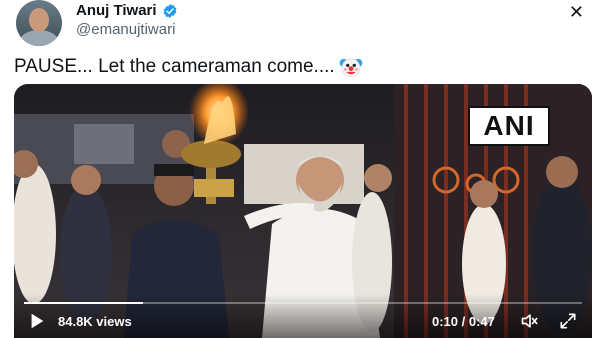 The width and height of the screenshot is (600, 338). What do you see at coordinates (576, 12) in the screenshot?
I see `close-icon: ✕` at bounding box center [576, 12].